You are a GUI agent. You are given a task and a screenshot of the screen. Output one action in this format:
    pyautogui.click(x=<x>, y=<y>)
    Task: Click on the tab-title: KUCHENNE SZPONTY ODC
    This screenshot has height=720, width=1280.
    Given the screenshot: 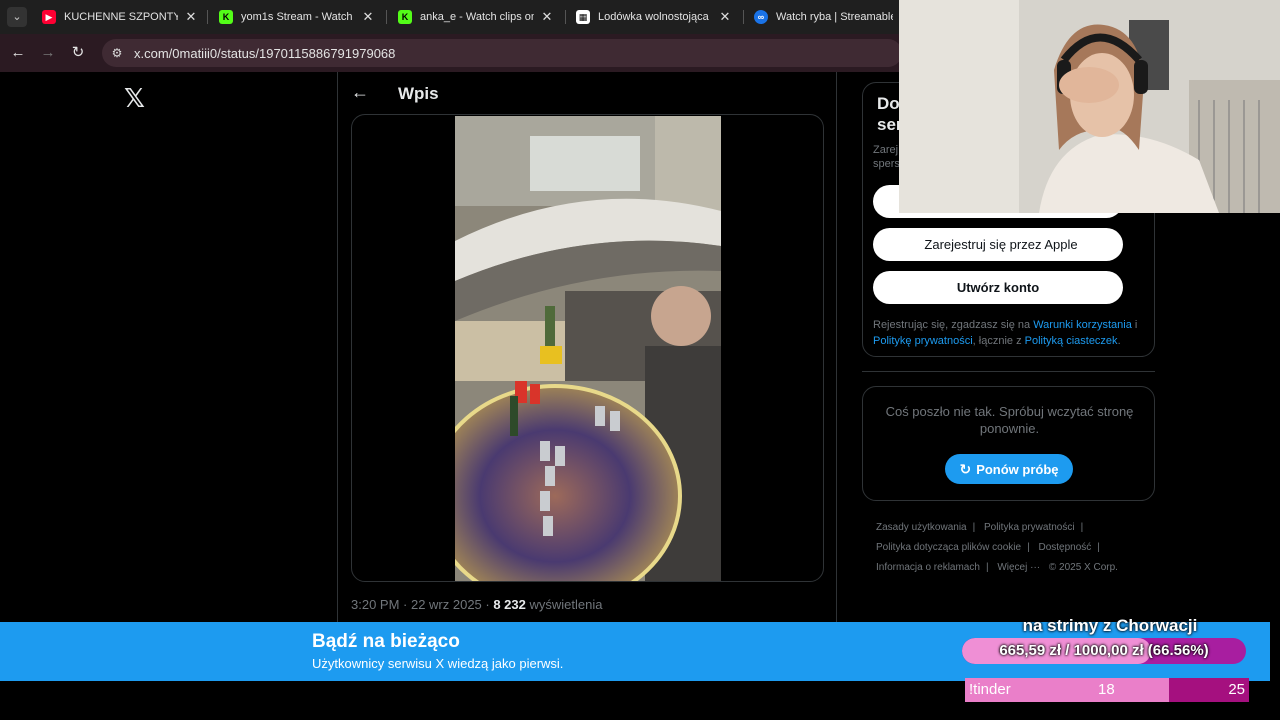 What is the action you would take?
    pyautogui.click(x=121, y=17)
    